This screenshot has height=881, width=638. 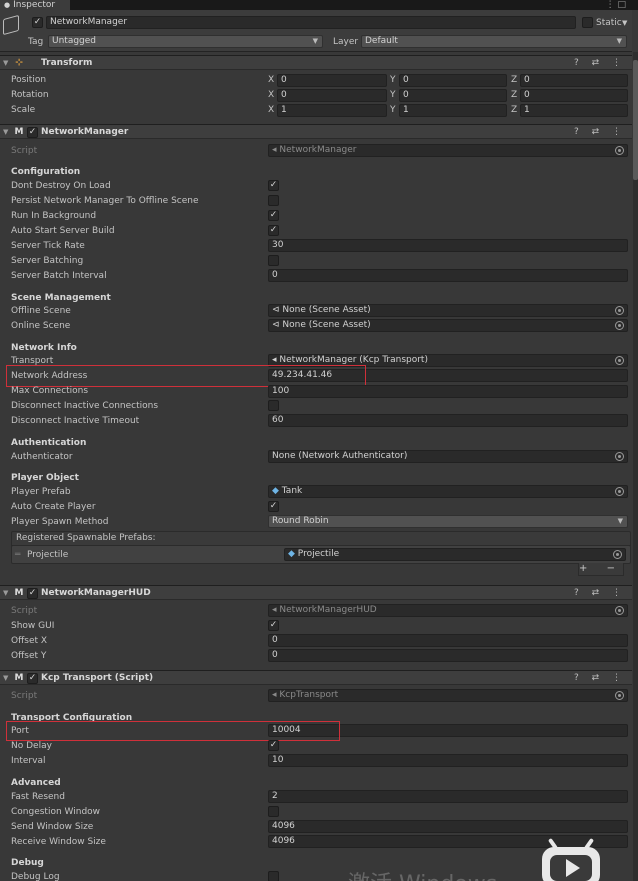 I want to click on max-connections-input: 100, so click(x=448, y=391).